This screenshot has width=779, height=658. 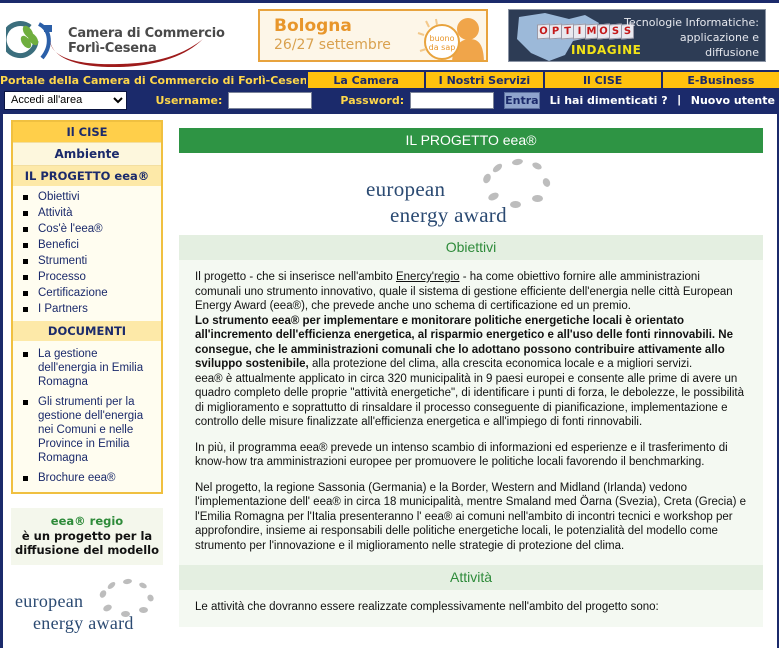 What do you see at coordinates (585, 31) in the screenshot?
I see `indagine-dice-letters: OPTIMOSS` at bounding box center [585, 31].